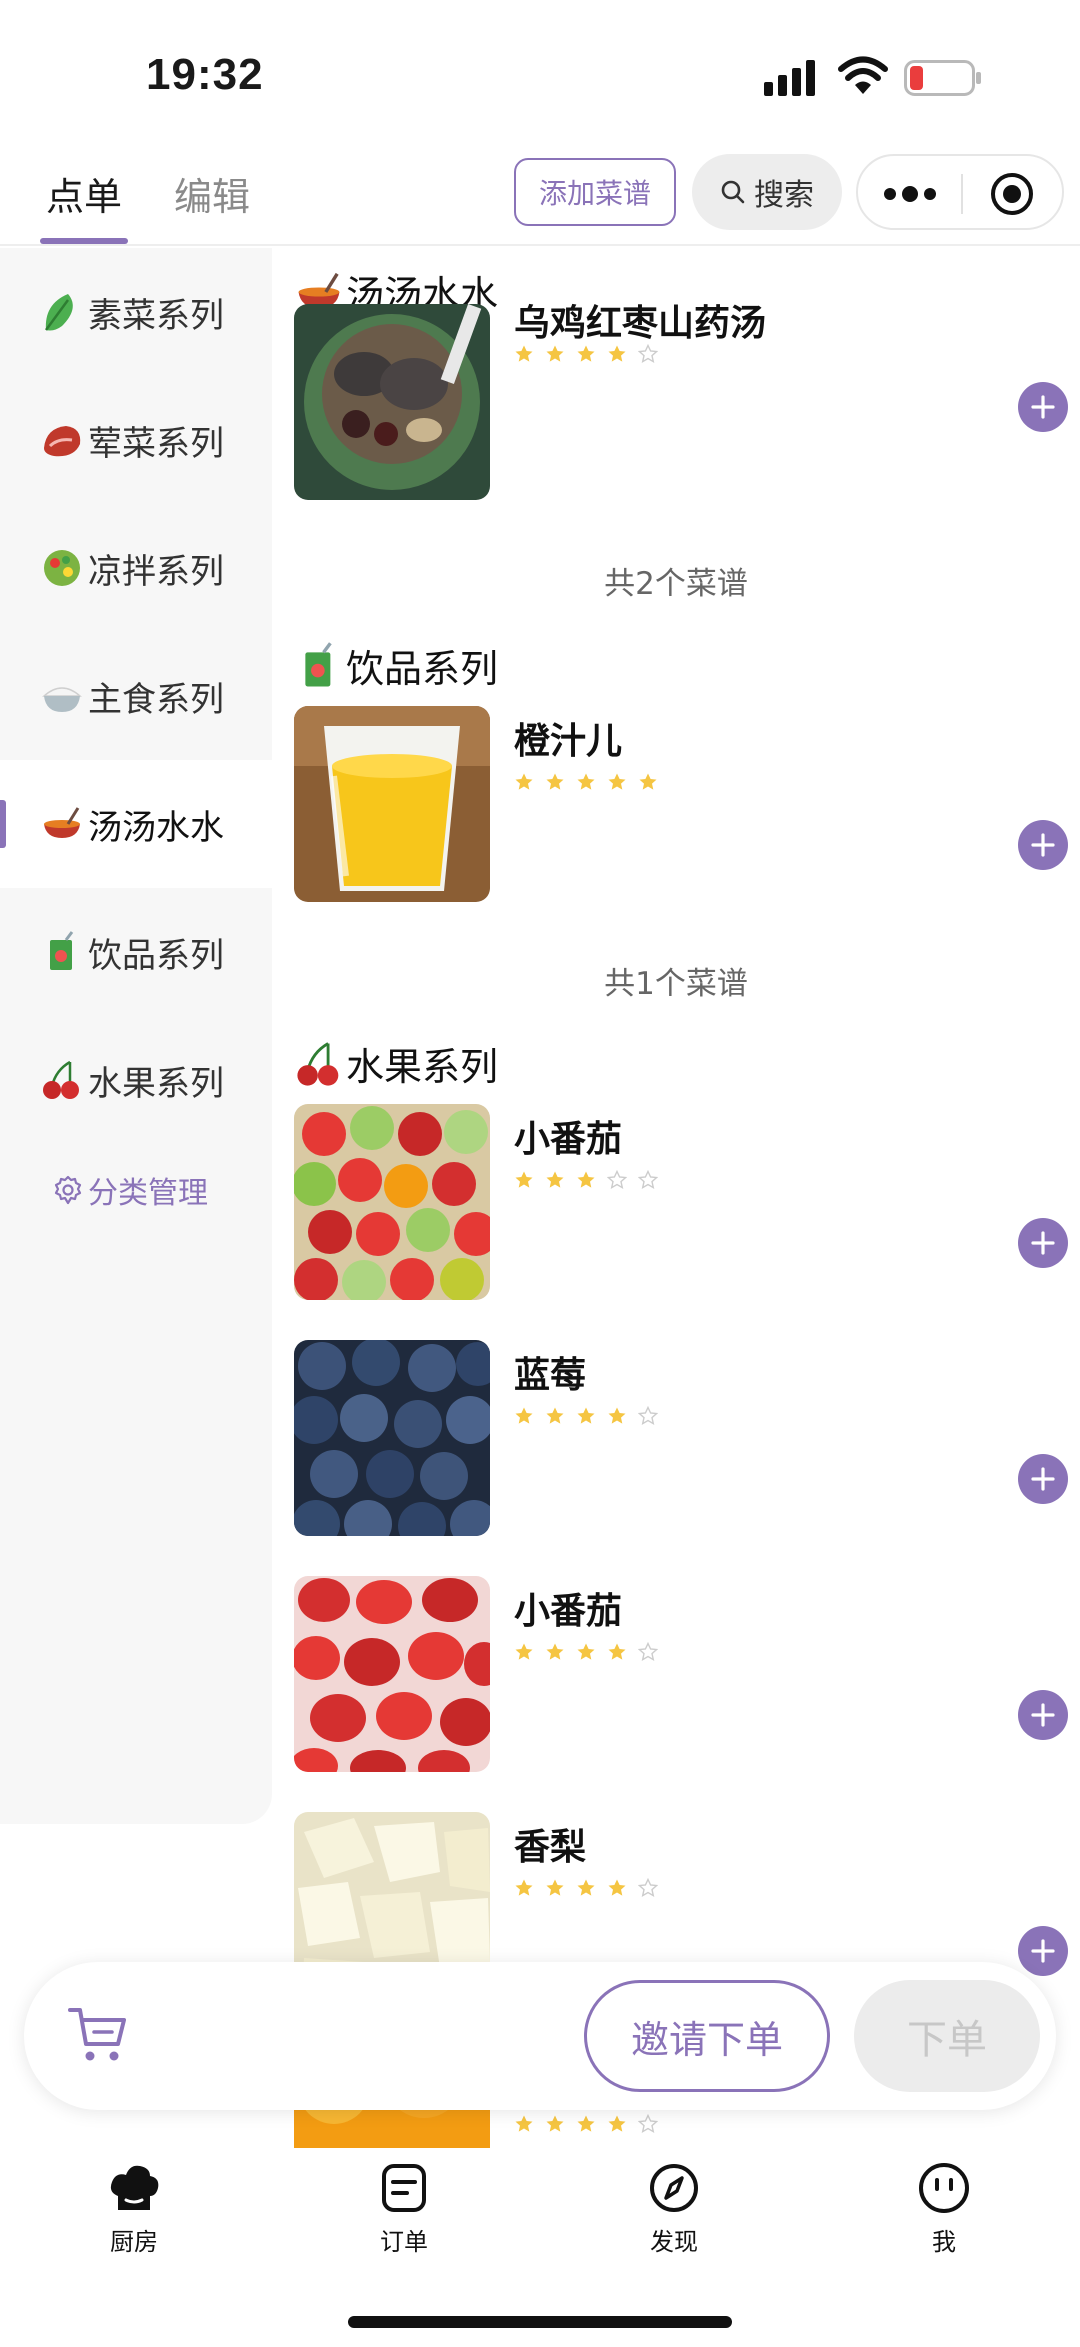  I want to click on sidebar-item-drinks: 饮品系列, so click(136, 952).